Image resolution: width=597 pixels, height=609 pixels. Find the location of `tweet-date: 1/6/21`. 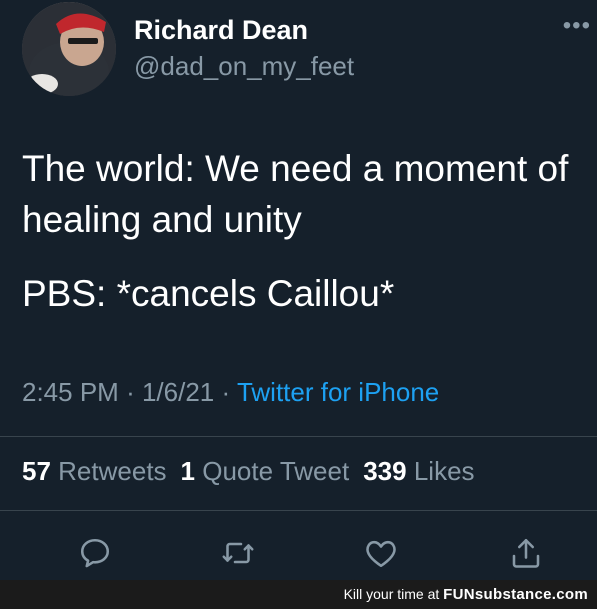

tweet-date: 1/6/21 is located at coordinates (178, 392).